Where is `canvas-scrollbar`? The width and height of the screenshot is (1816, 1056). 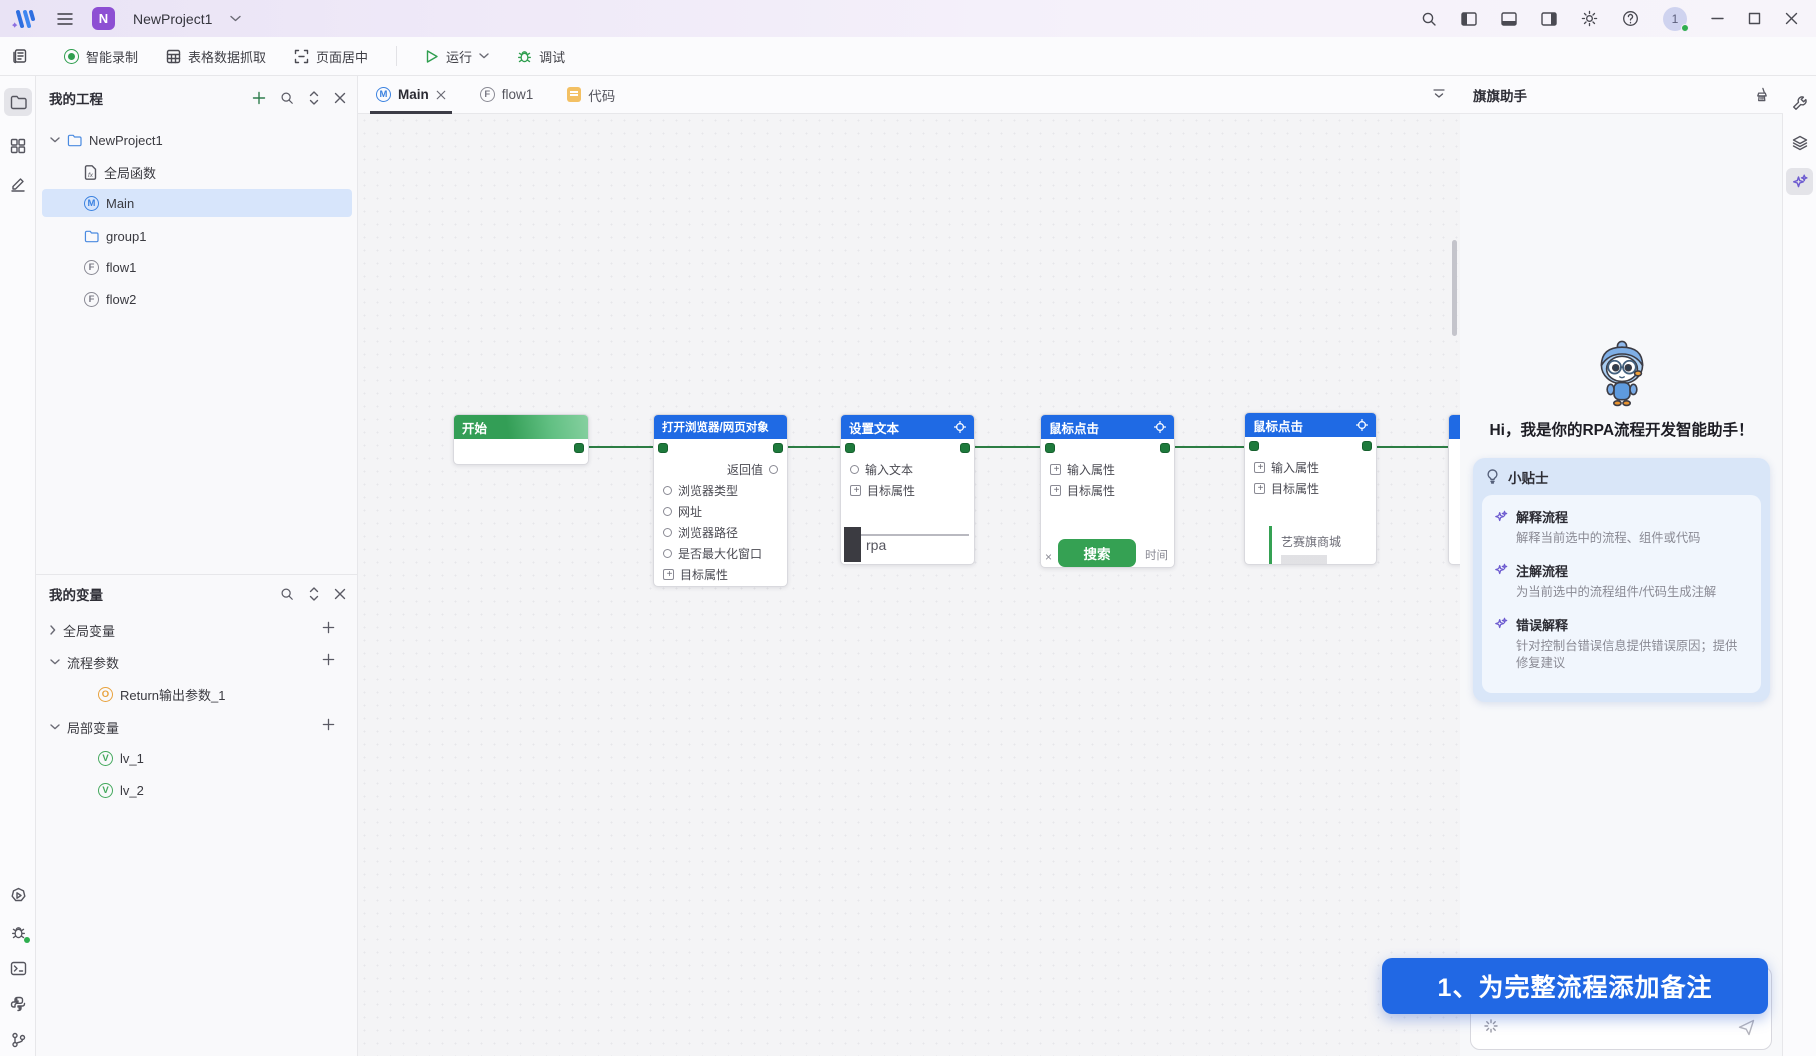 canvas-scrollbar is located at coordinates (1454, 288).